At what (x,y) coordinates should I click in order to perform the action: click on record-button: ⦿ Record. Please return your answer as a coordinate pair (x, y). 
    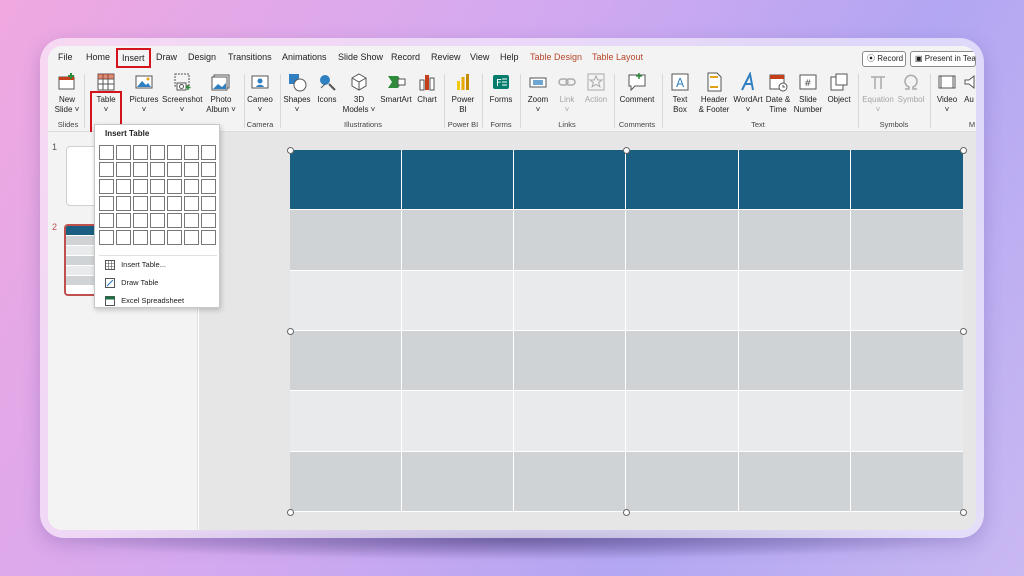
    Looking at the image, I should click on (884, 59).